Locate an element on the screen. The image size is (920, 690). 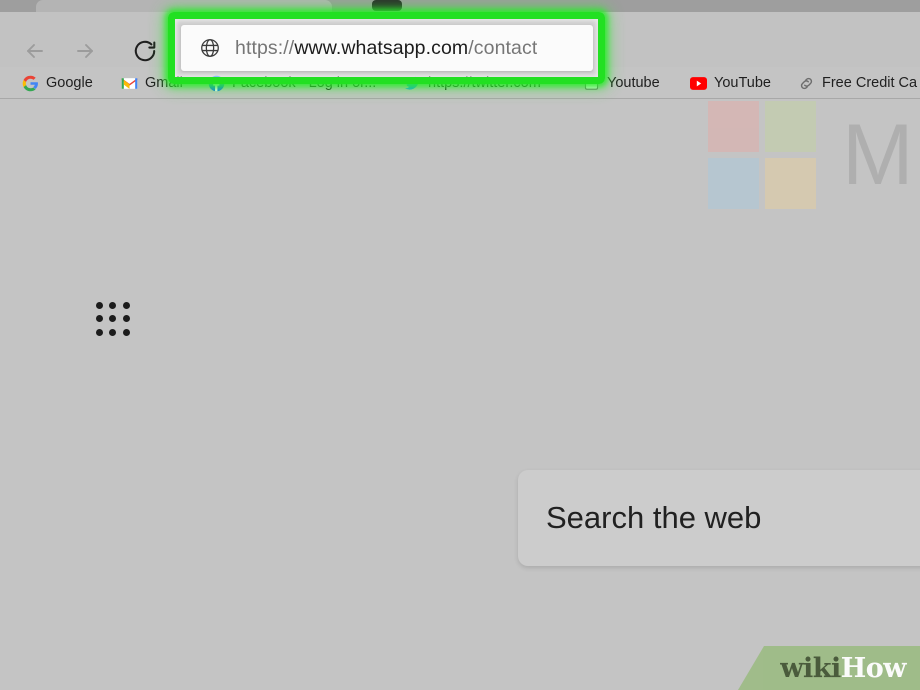
wikihow-watermark: wikiHow is located at coordinates (829, 668).